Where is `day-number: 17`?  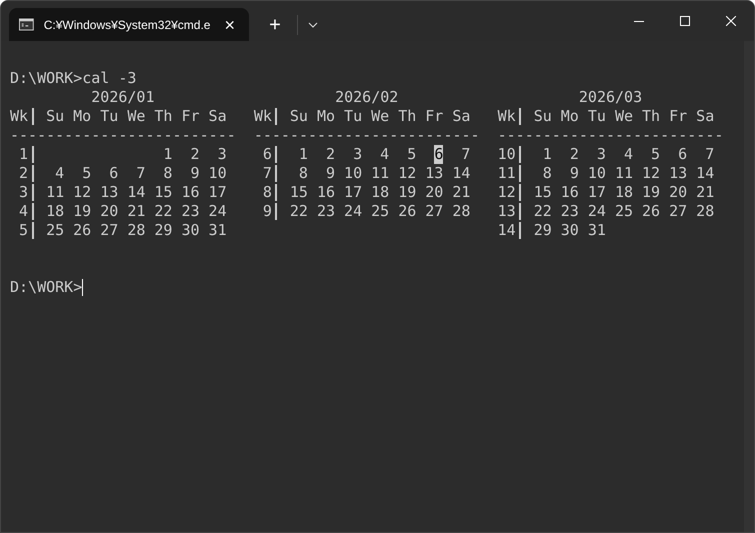
day-number: 17 is located at coordinates (597, 192).